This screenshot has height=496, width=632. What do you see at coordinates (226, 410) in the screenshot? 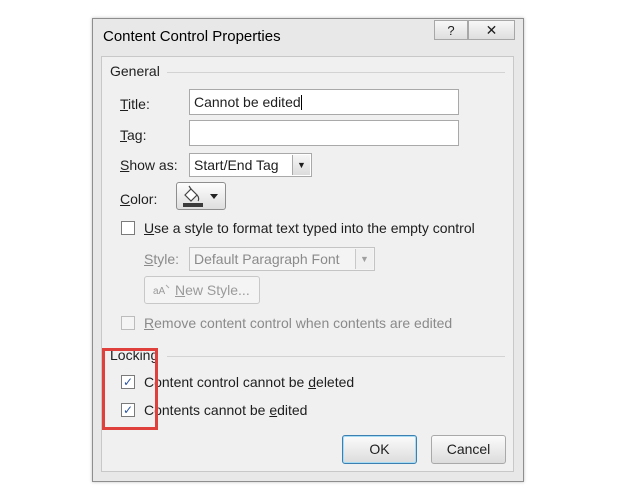
I see `cannot-edit-label: Contents cannot be edited` at bounding box center [226, 410].